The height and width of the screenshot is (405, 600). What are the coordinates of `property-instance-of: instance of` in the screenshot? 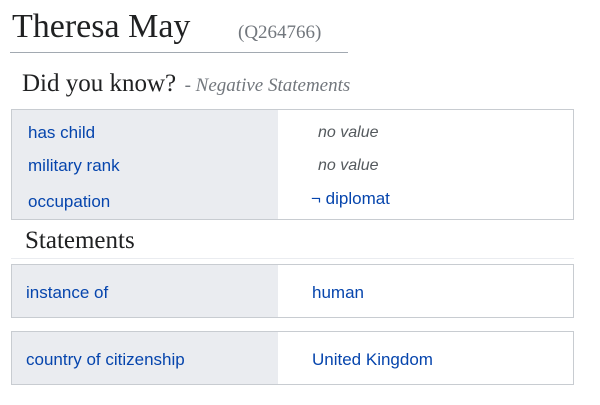 It's located at (67, 293).